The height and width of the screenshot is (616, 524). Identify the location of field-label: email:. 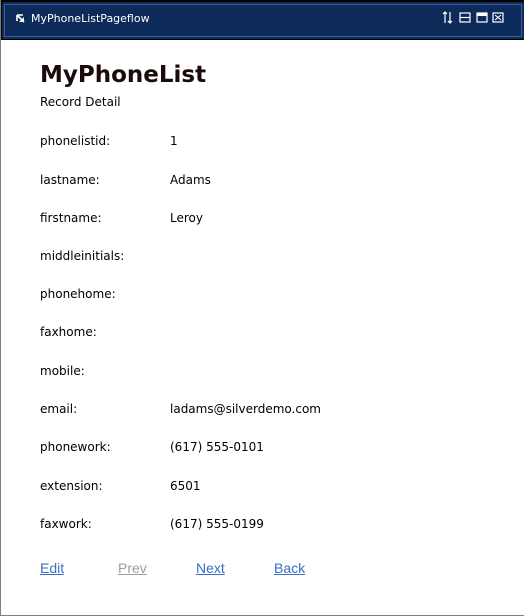
(59, 409).